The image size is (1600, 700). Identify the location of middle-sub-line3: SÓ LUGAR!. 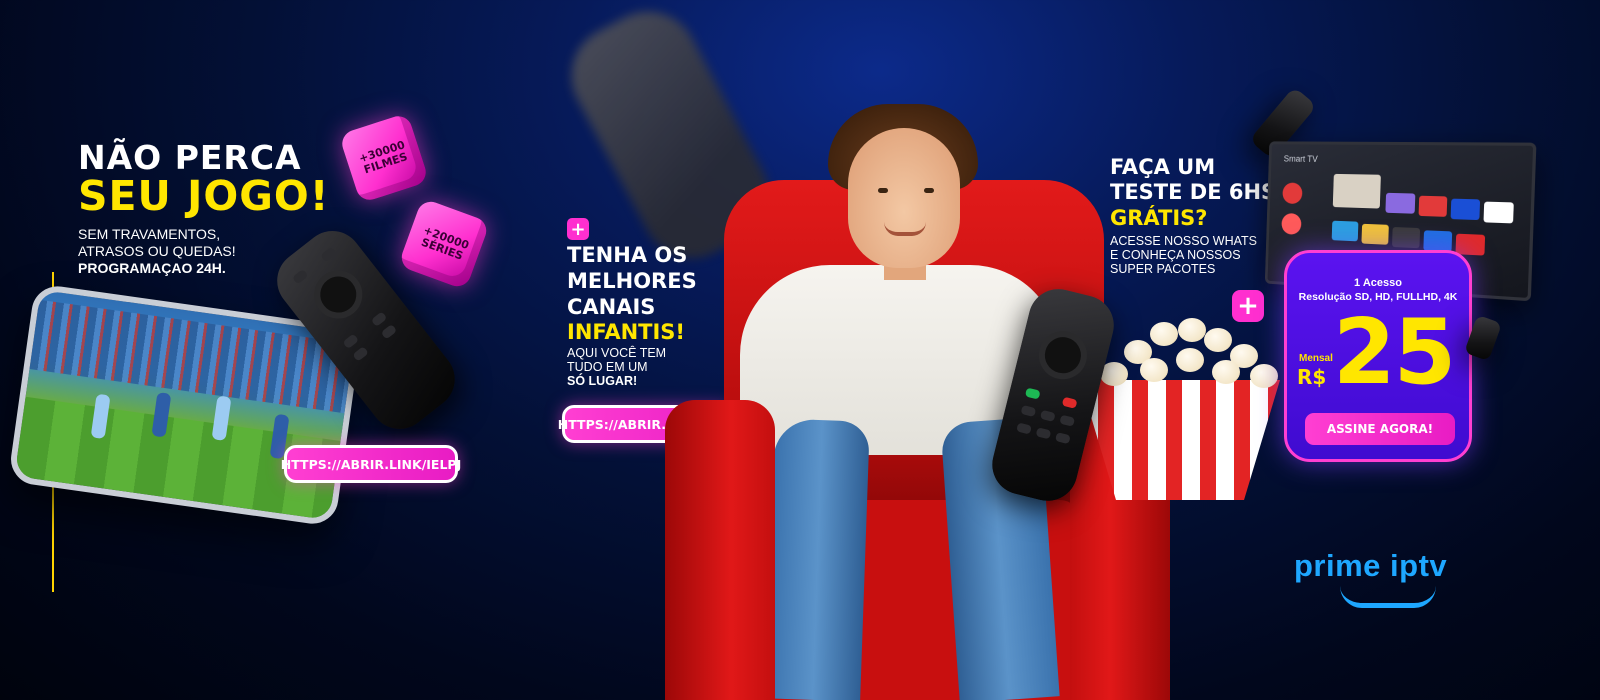
(602, 381).